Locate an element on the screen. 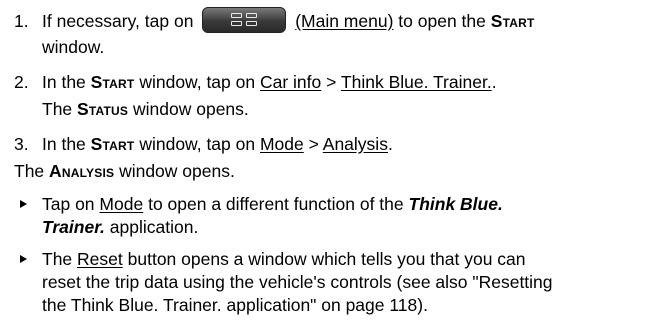  step-number: 3. is located at coordinates (21, 144).